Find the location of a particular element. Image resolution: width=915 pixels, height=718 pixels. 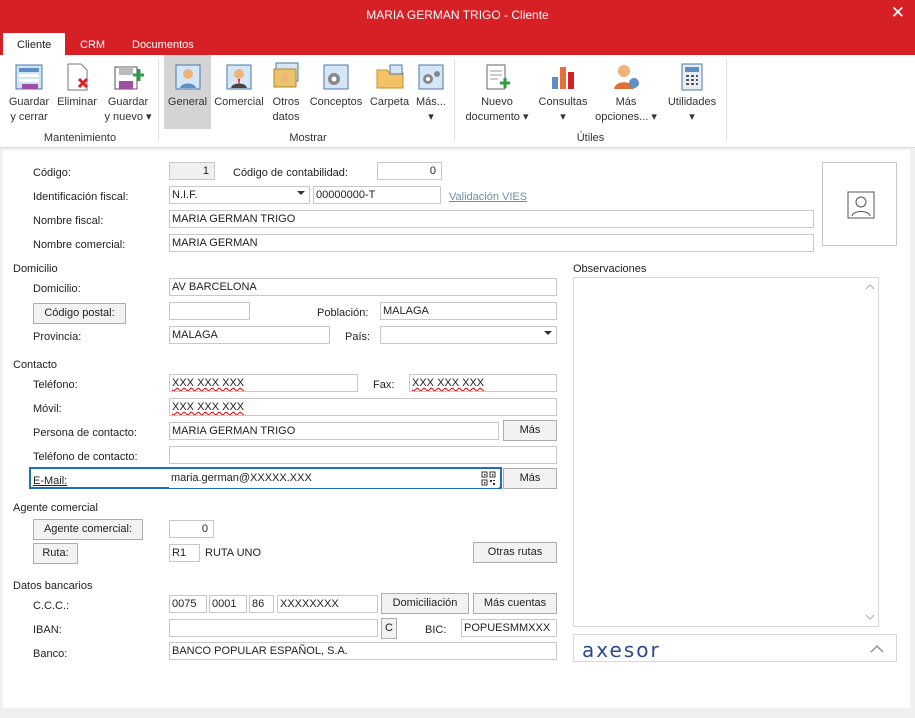

ccc-dc-field: 86 is located at coordinates (261, 604).